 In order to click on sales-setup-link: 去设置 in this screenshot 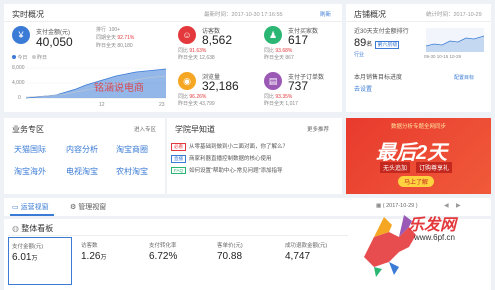, I will do `click(363, 90)`.